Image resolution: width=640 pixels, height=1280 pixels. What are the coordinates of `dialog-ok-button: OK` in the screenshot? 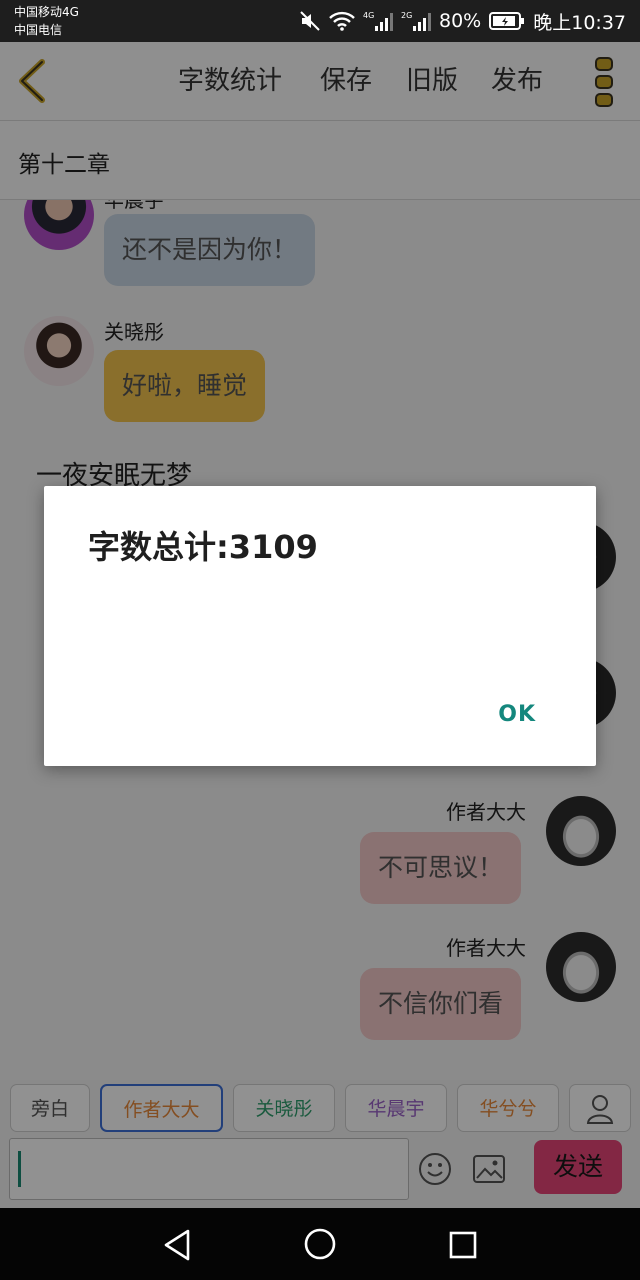 It's located at (517, 714).